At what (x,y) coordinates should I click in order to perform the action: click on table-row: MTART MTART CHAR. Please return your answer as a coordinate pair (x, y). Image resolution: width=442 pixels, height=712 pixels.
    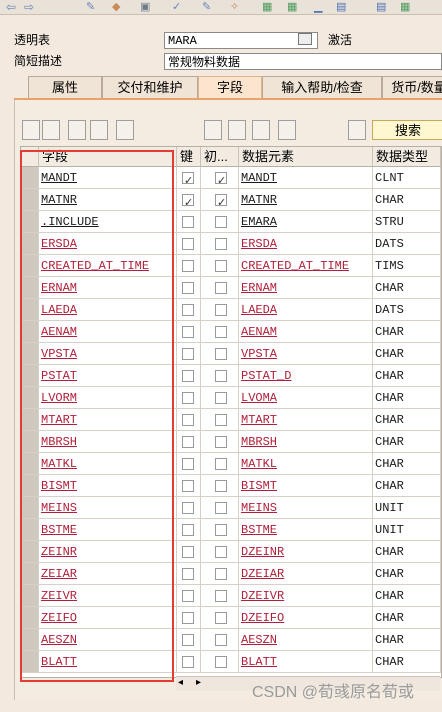
    Looking at the image, I should click on (231, 420).